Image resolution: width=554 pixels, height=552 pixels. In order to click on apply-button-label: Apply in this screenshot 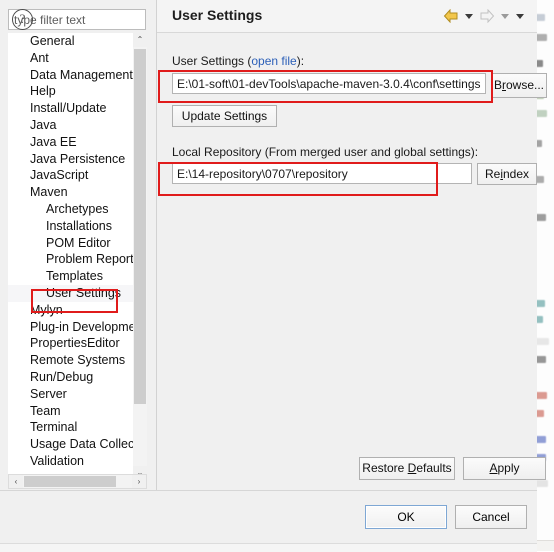, I will do `click(504, 468)`.